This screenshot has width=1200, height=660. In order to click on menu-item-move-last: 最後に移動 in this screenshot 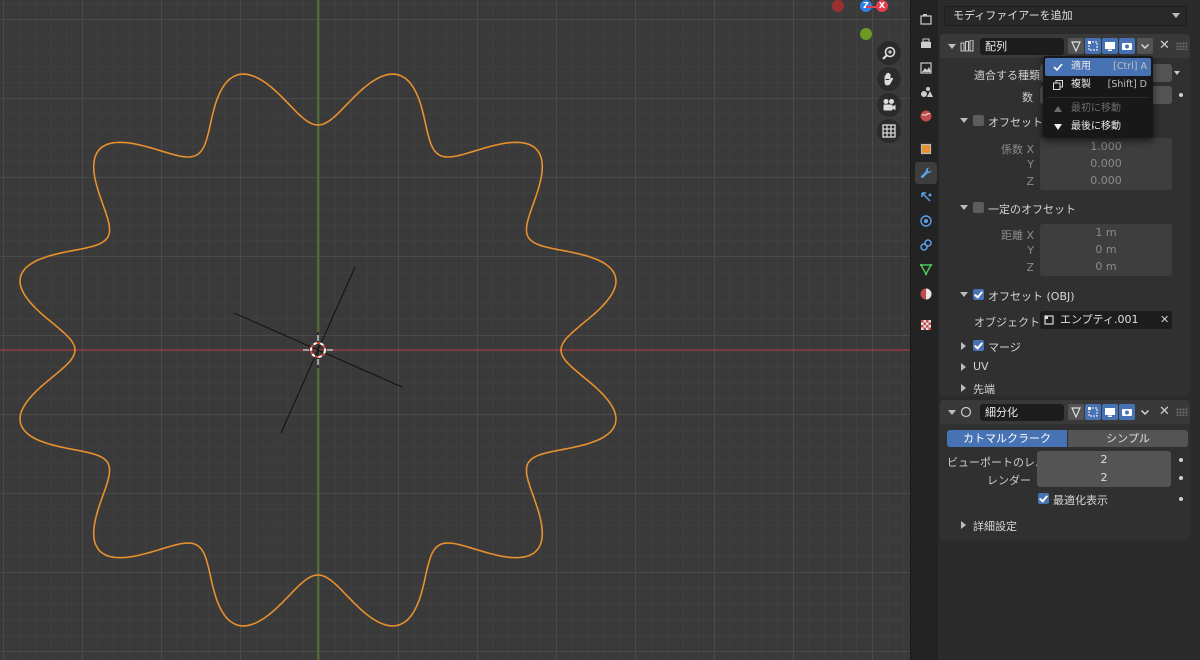, I will do `click(1098, 127)`.